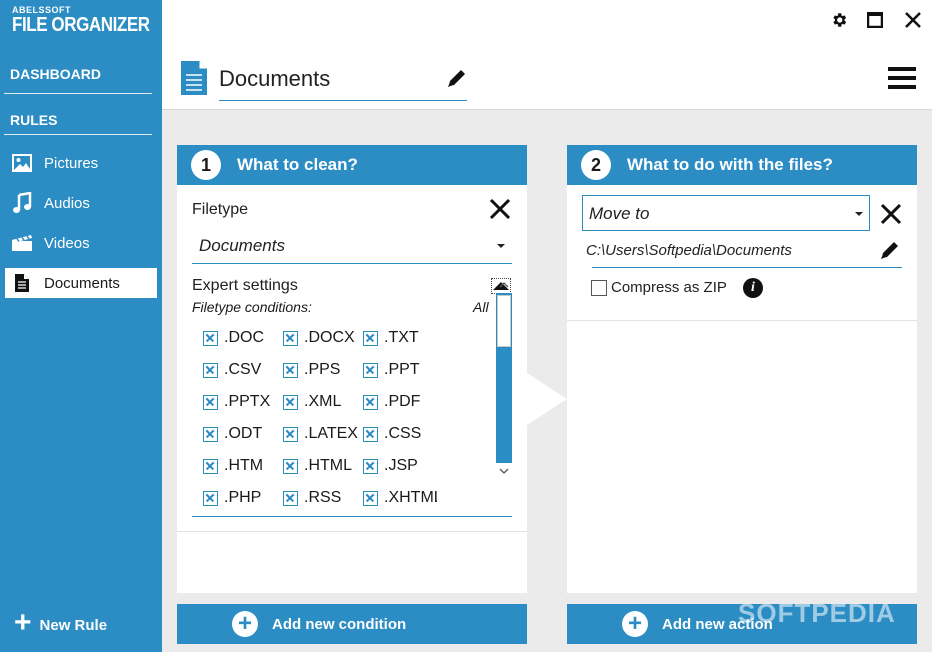 Image resolution: width=932 pixels, height=652 pixels. Describe the element at coordinates (730, 164) in the screenshot. I see `action-panel-title: What to do with the files?` at that location.